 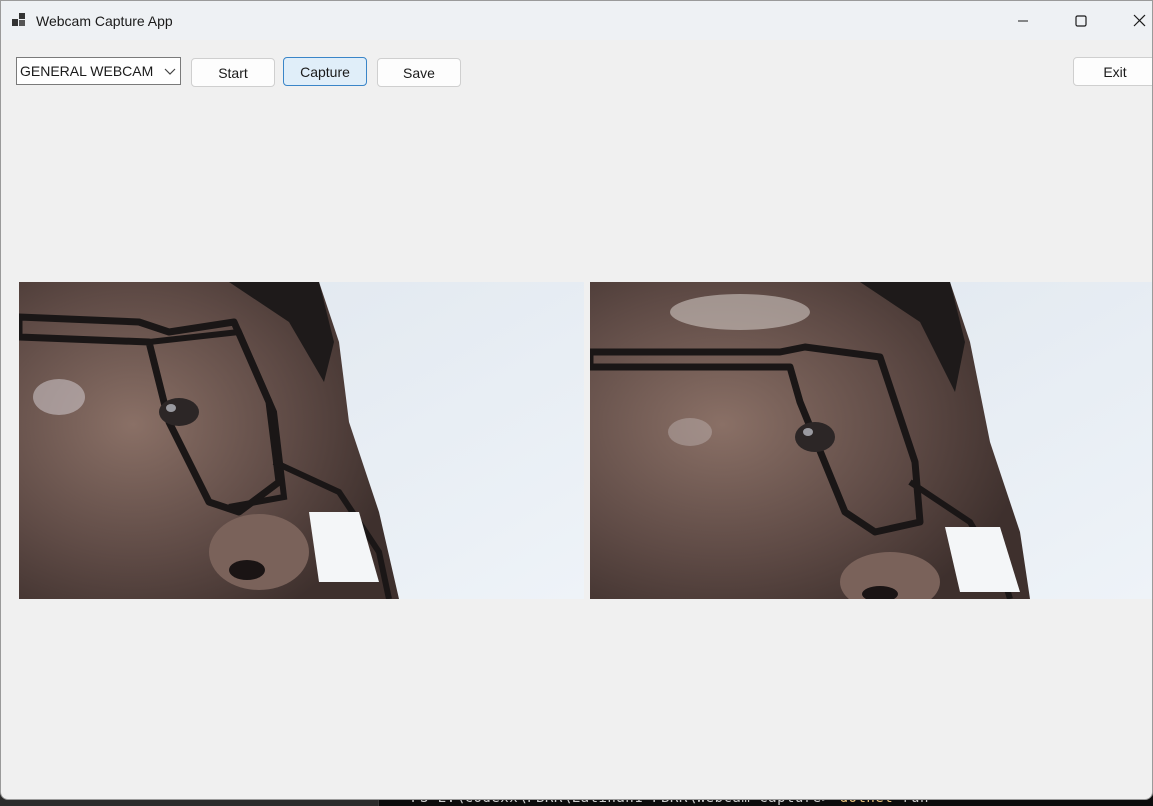 I want to click on app-icon, so click(x=18, y=19).